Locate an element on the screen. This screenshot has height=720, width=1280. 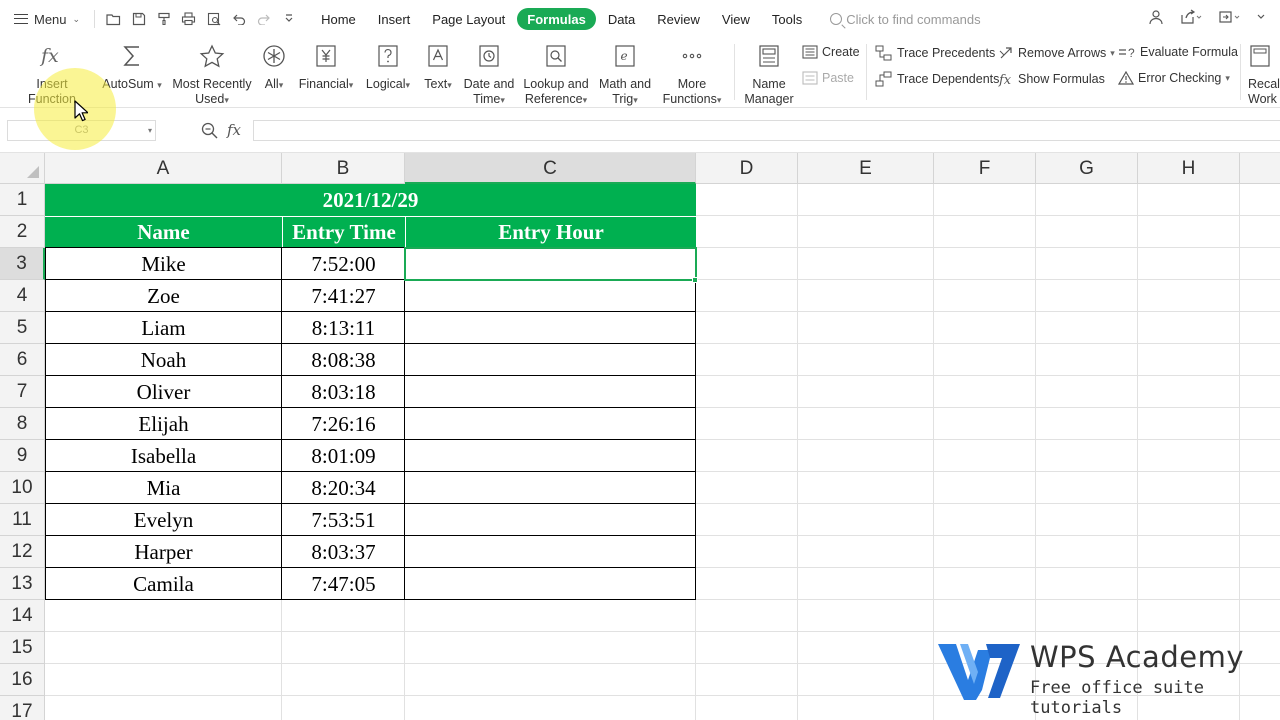
column-header-b: B is located at coordinates (343, 168).